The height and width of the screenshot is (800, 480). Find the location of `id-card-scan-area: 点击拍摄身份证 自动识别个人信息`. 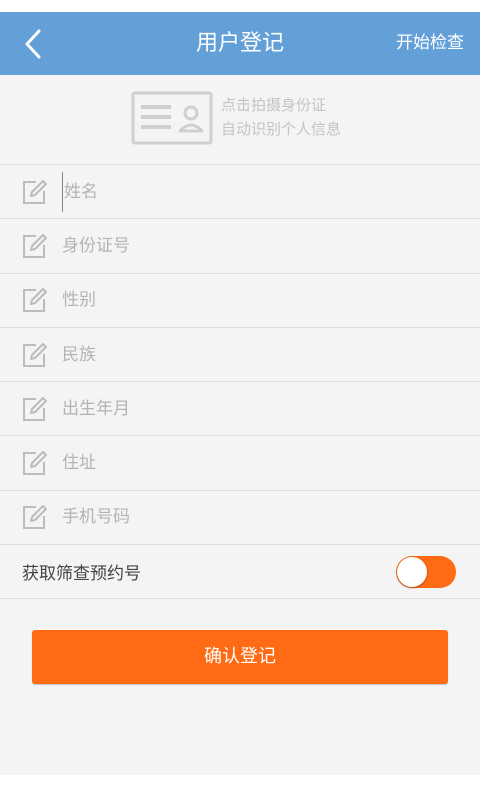

id-card-scan-area: 点击拍摄身份证 自动识别个人信息 is located at coordinates (240, 119).